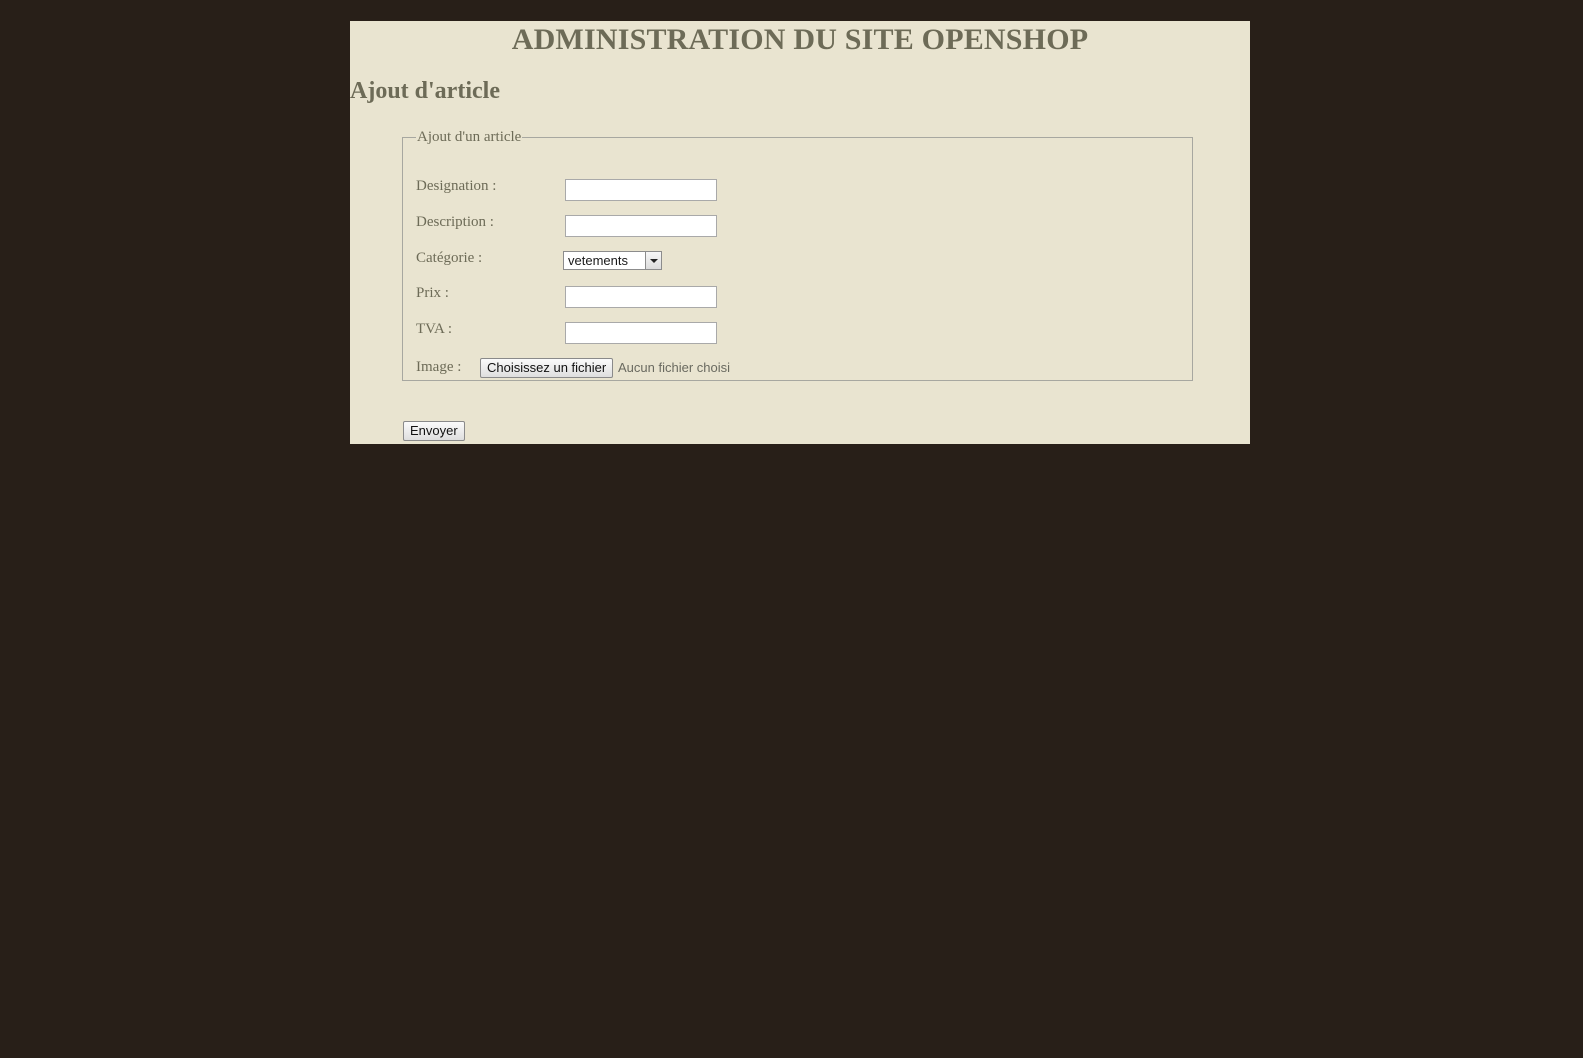 Image resolution: width=1583 pixels, height=1058 pixels. What do you see at coordinates (598, 260) in the screenshot?
I see `categorie-selected-value: vetements` at bounding box center [598, 260].